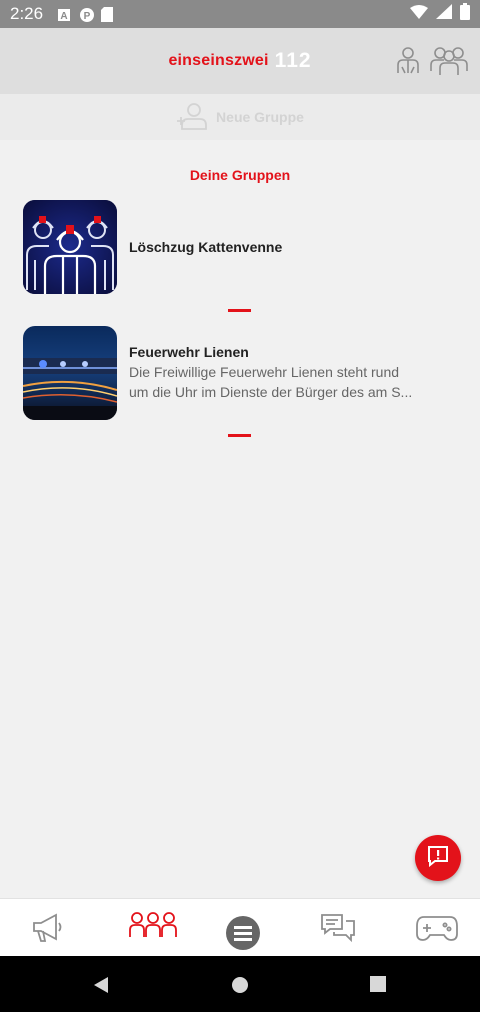  I want to click on app-header: einseinszwei 112, so click(240, 61).